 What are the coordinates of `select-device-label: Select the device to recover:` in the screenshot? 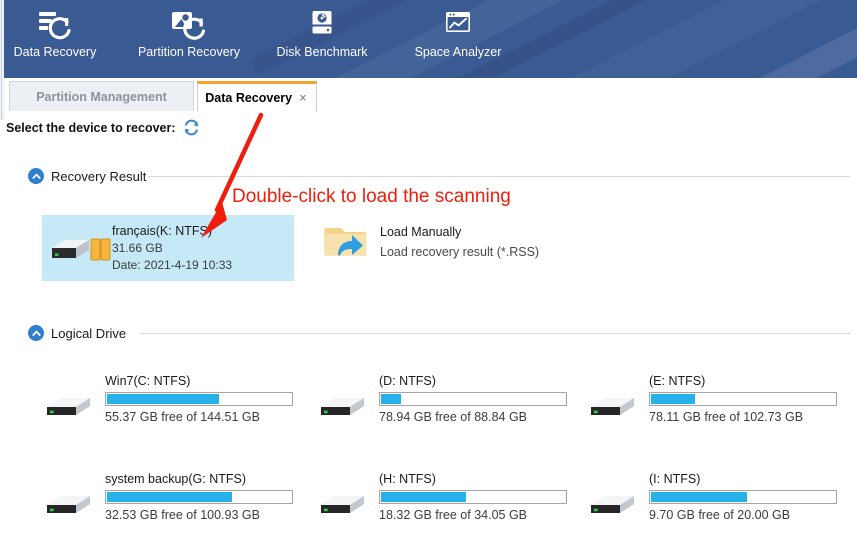 It's located at (91, 127).